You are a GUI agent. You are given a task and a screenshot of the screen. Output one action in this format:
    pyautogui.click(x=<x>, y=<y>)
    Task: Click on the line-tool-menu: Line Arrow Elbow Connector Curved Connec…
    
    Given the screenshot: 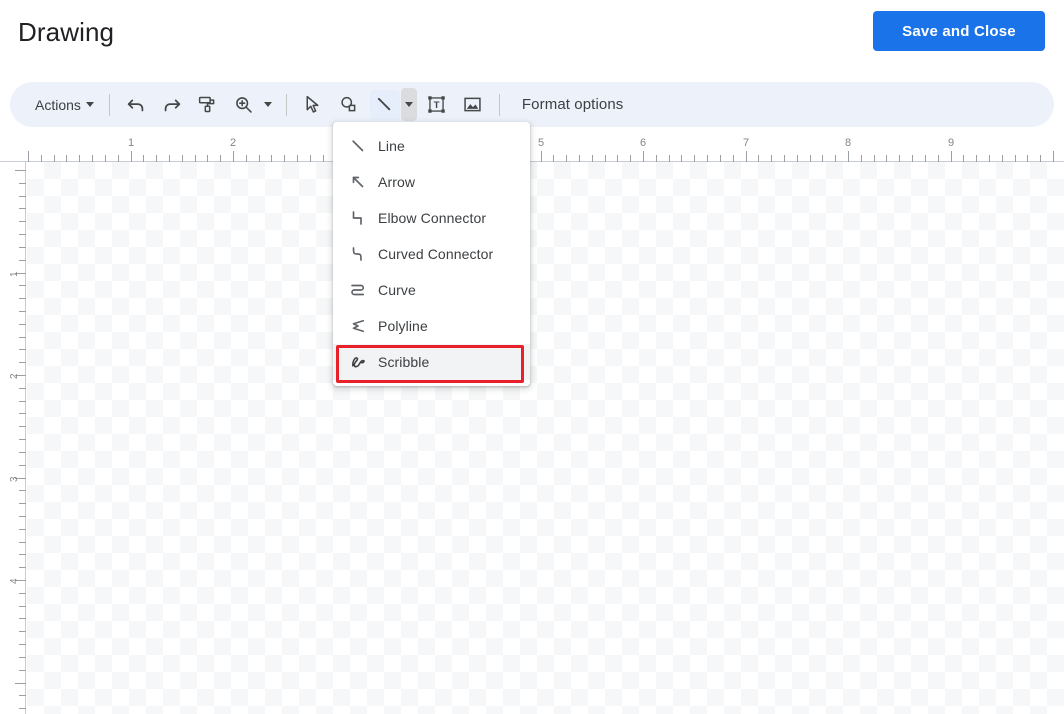 What is the action you would take?
    pyautogui.click(x=431, y=254)
    